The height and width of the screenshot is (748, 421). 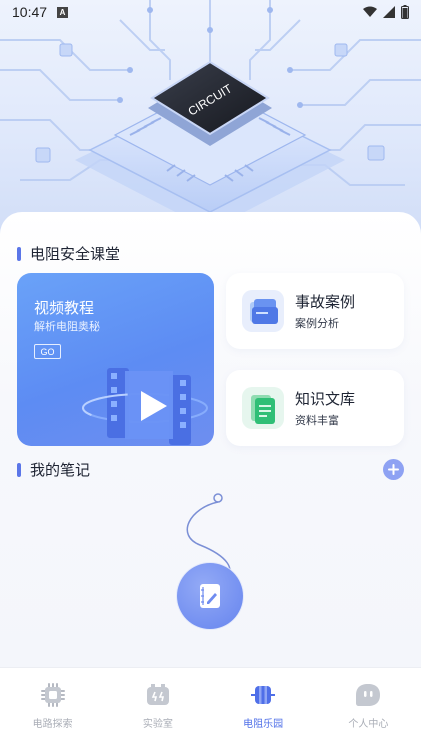 I want to click on classroom-section-title: 电阻安全课堂, so click(x=68, y=253).